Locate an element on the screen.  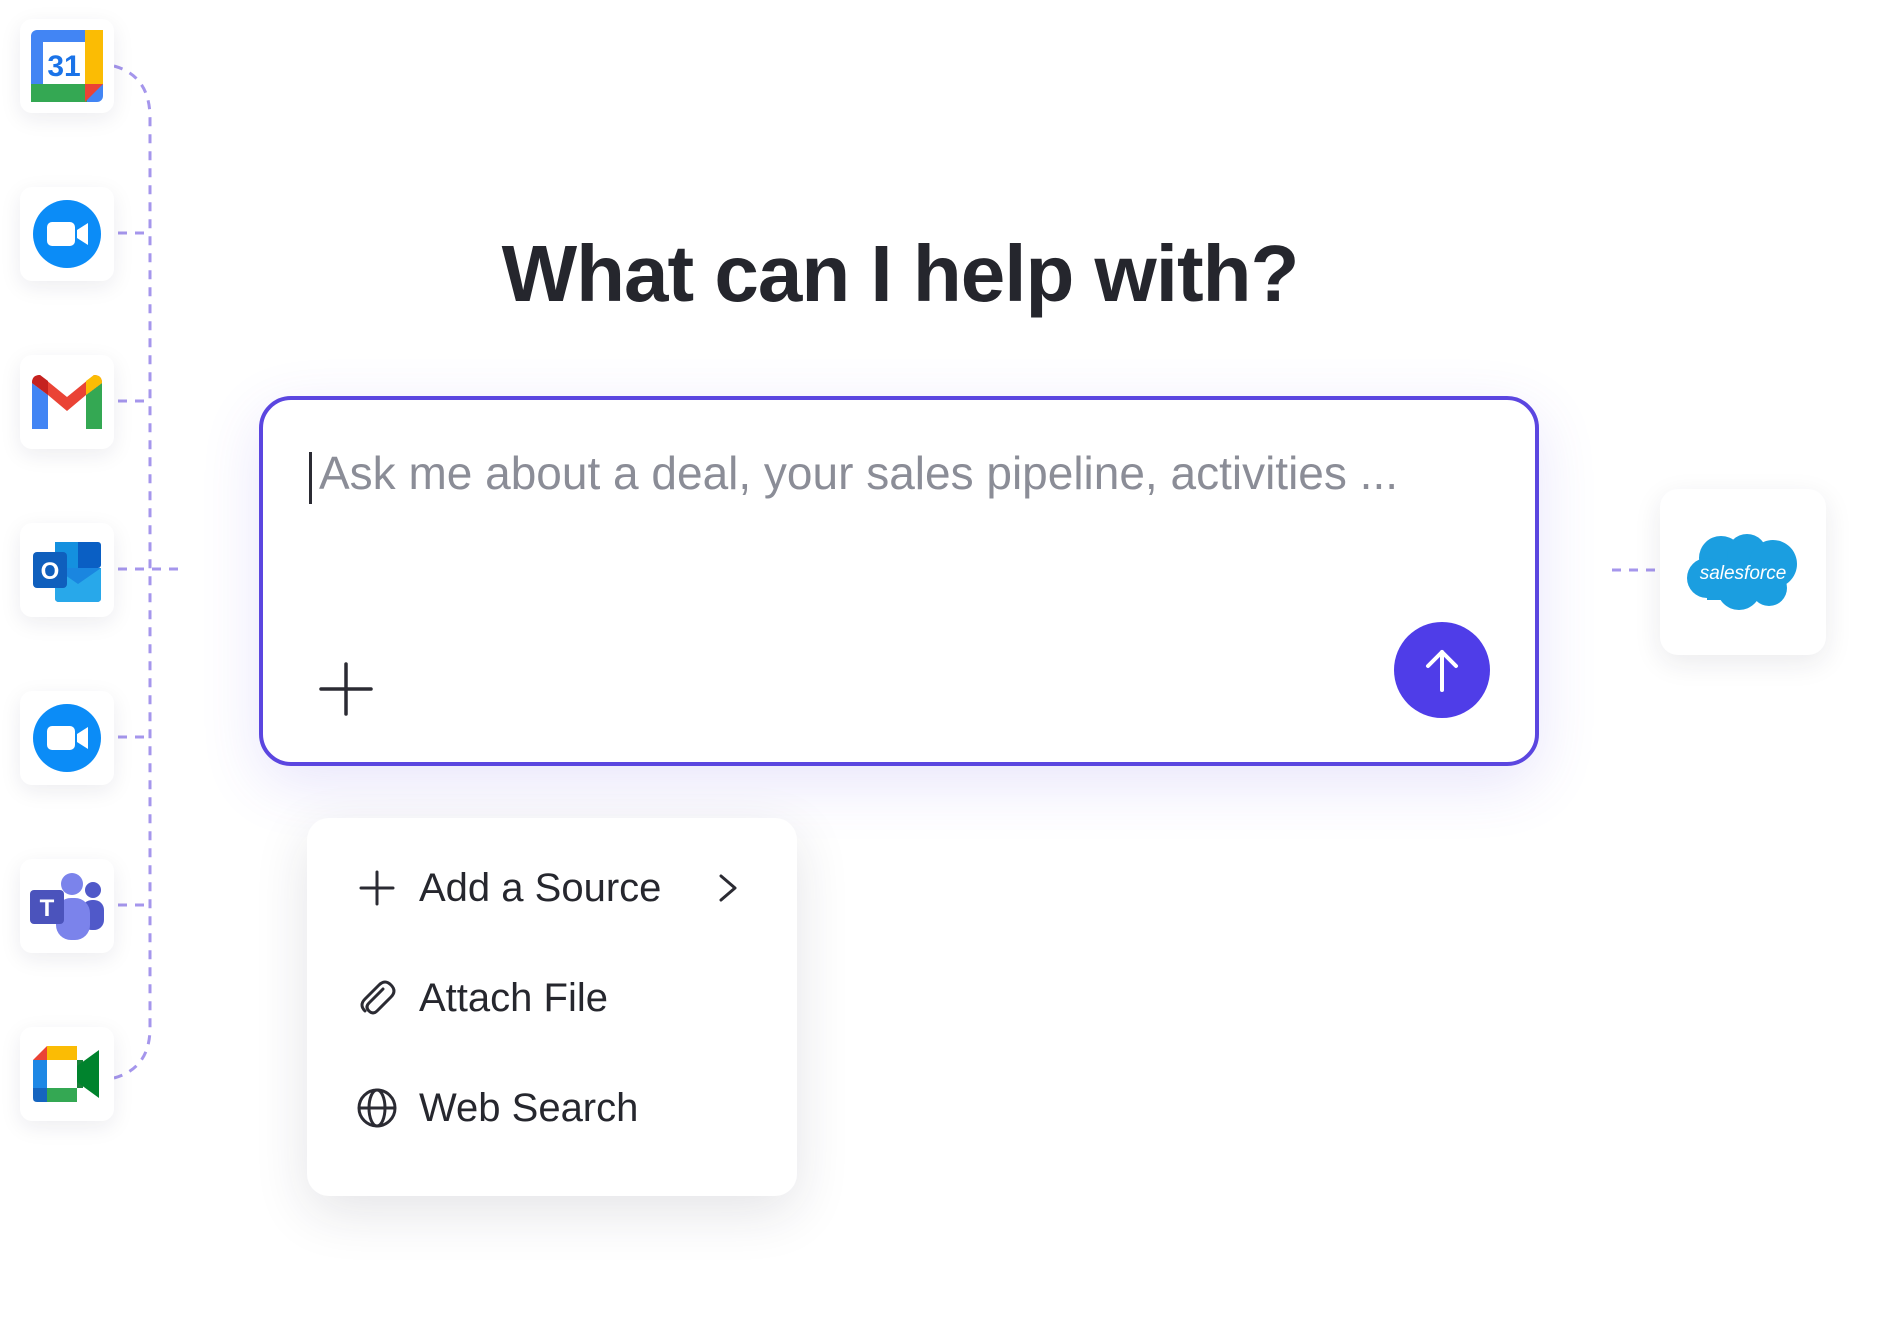
chevron-right-icon is located at coordinates (727, 888).